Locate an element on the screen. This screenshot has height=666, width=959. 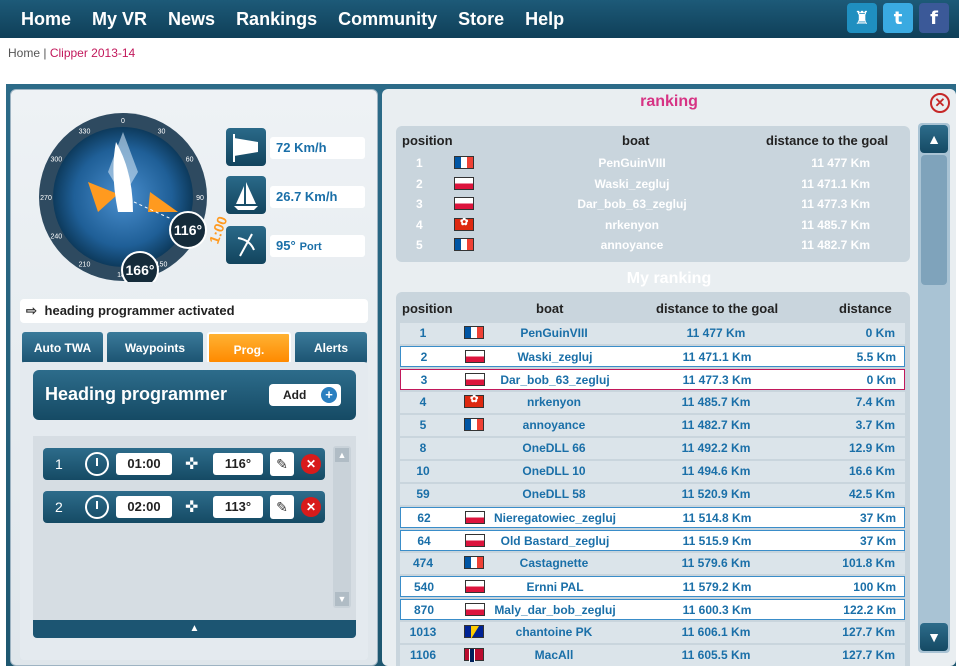
my-ranking-boat: Nieregatowiec_zegluj is located at coordinates (555, 518).